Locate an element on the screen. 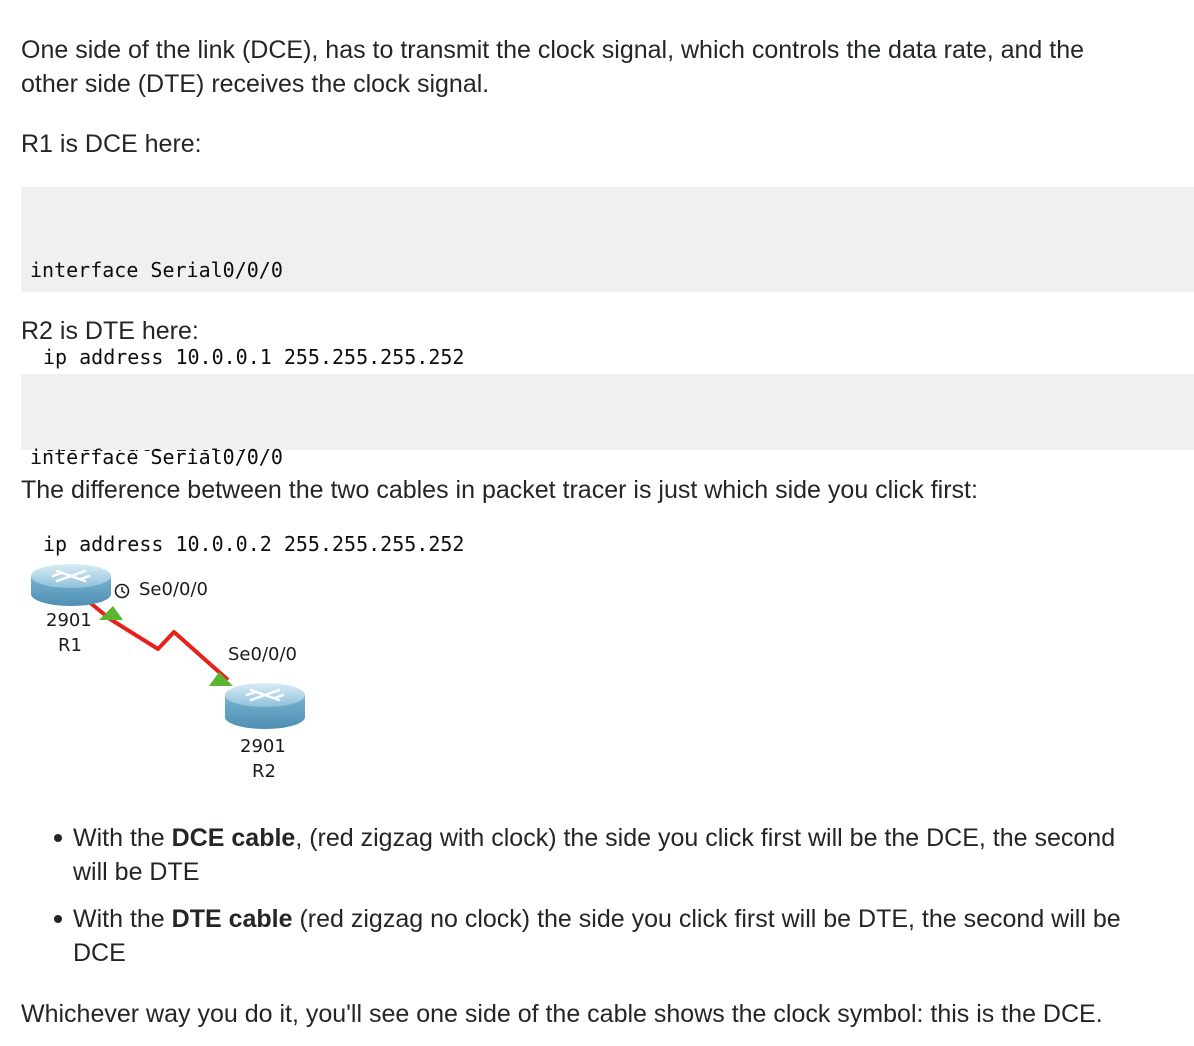 The height and width of the screenshot is (1046, 1194). router-r1-icon is located at coordinates (71, 585).